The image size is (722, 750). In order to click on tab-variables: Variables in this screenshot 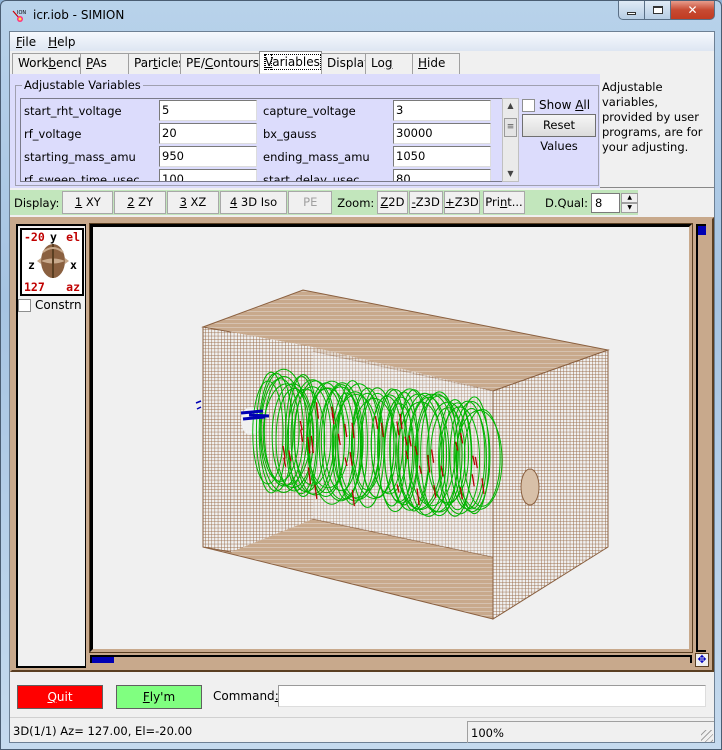, I will do `click(290, 62)`.